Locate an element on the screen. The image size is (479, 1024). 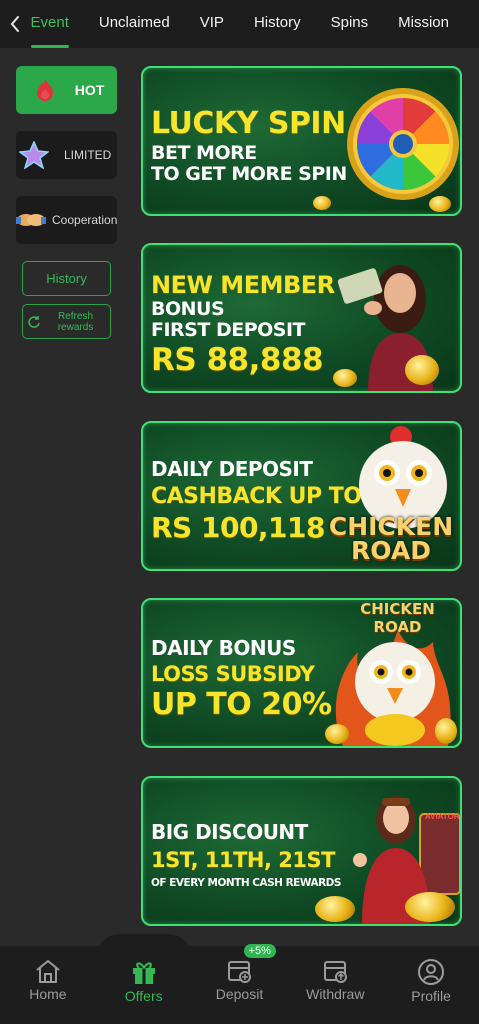
banner-title: BIG DISCOUNT is located at coordinates (229, 832).